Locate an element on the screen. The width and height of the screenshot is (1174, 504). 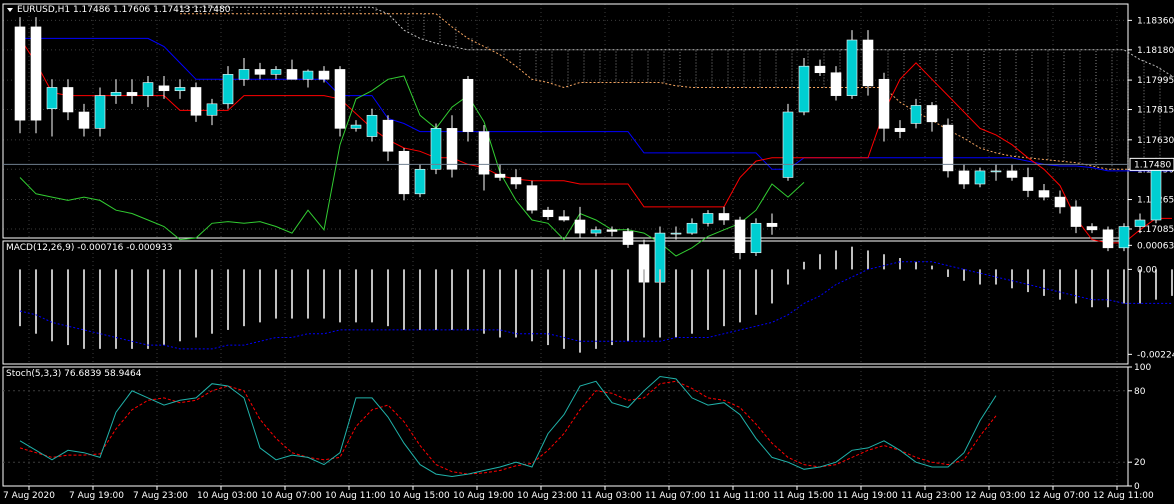
current-price-label: 1.17480 is located at coordinates (1152, 165).